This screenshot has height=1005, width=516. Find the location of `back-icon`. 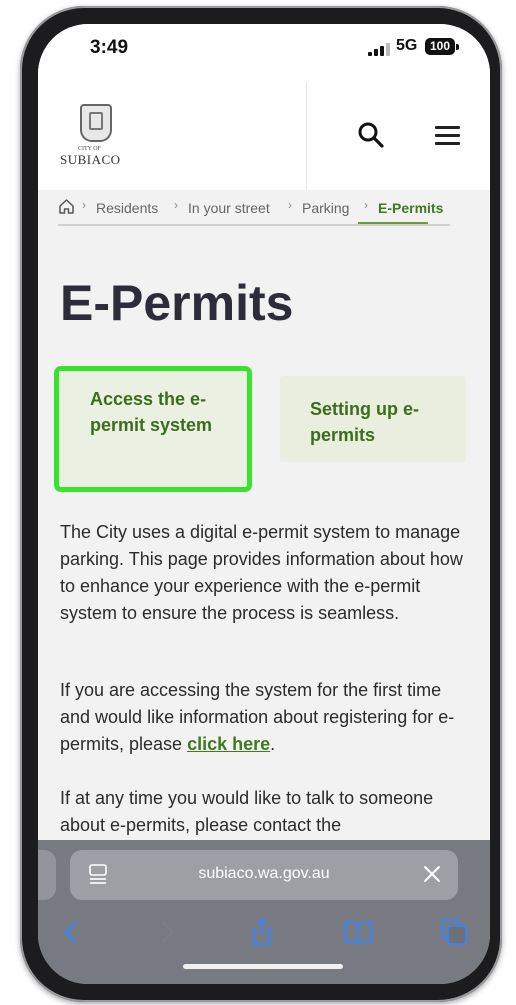

back-icon is located at coordinates (72, 932).